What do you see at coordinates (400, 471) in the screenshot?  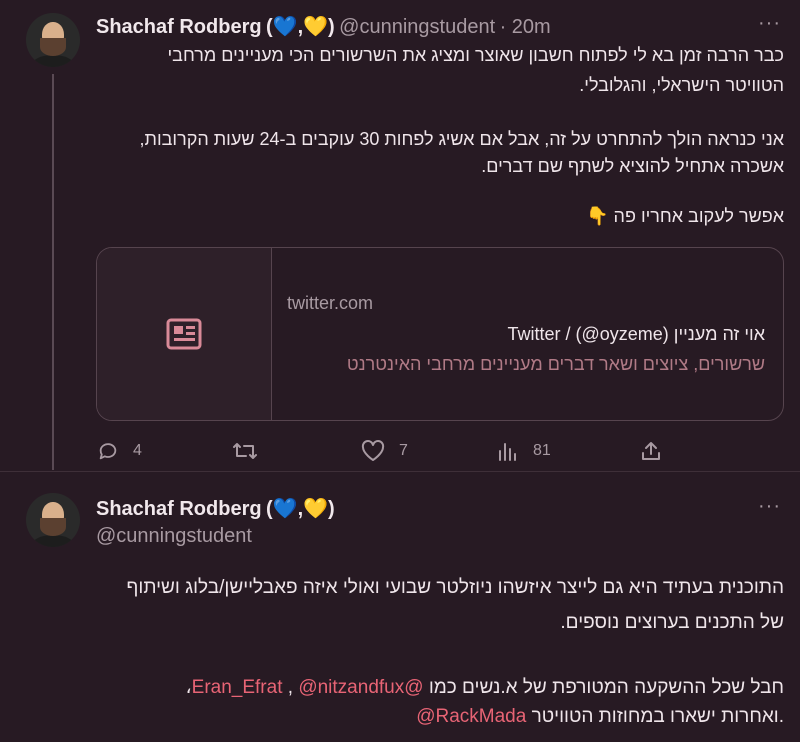 I see `tweet-divider` at bounding box center [400, 471].